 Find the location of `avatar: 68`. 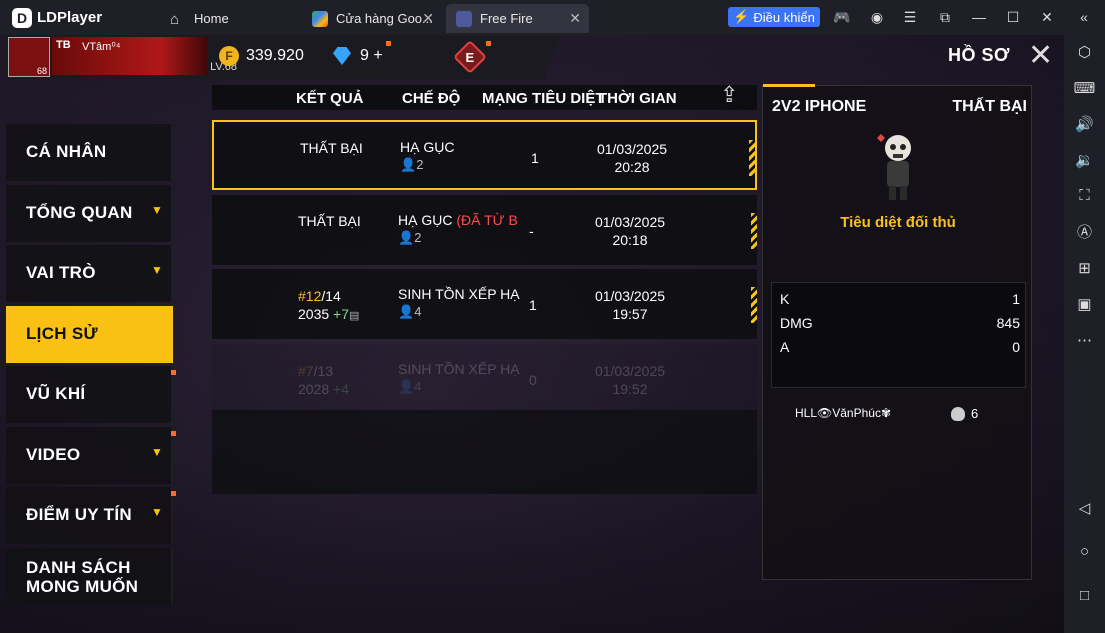

avatar: 68 is located at coordinates (29, 57).